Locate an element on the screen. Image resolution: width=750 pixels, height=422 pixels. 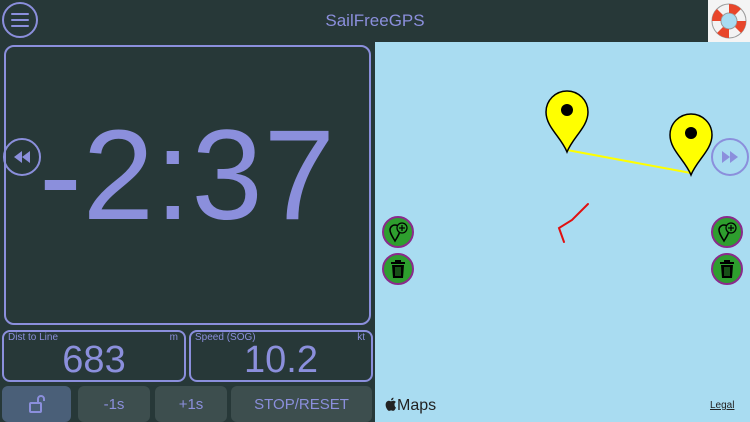
add-pin-right-button is located at coordinates (727, 232).